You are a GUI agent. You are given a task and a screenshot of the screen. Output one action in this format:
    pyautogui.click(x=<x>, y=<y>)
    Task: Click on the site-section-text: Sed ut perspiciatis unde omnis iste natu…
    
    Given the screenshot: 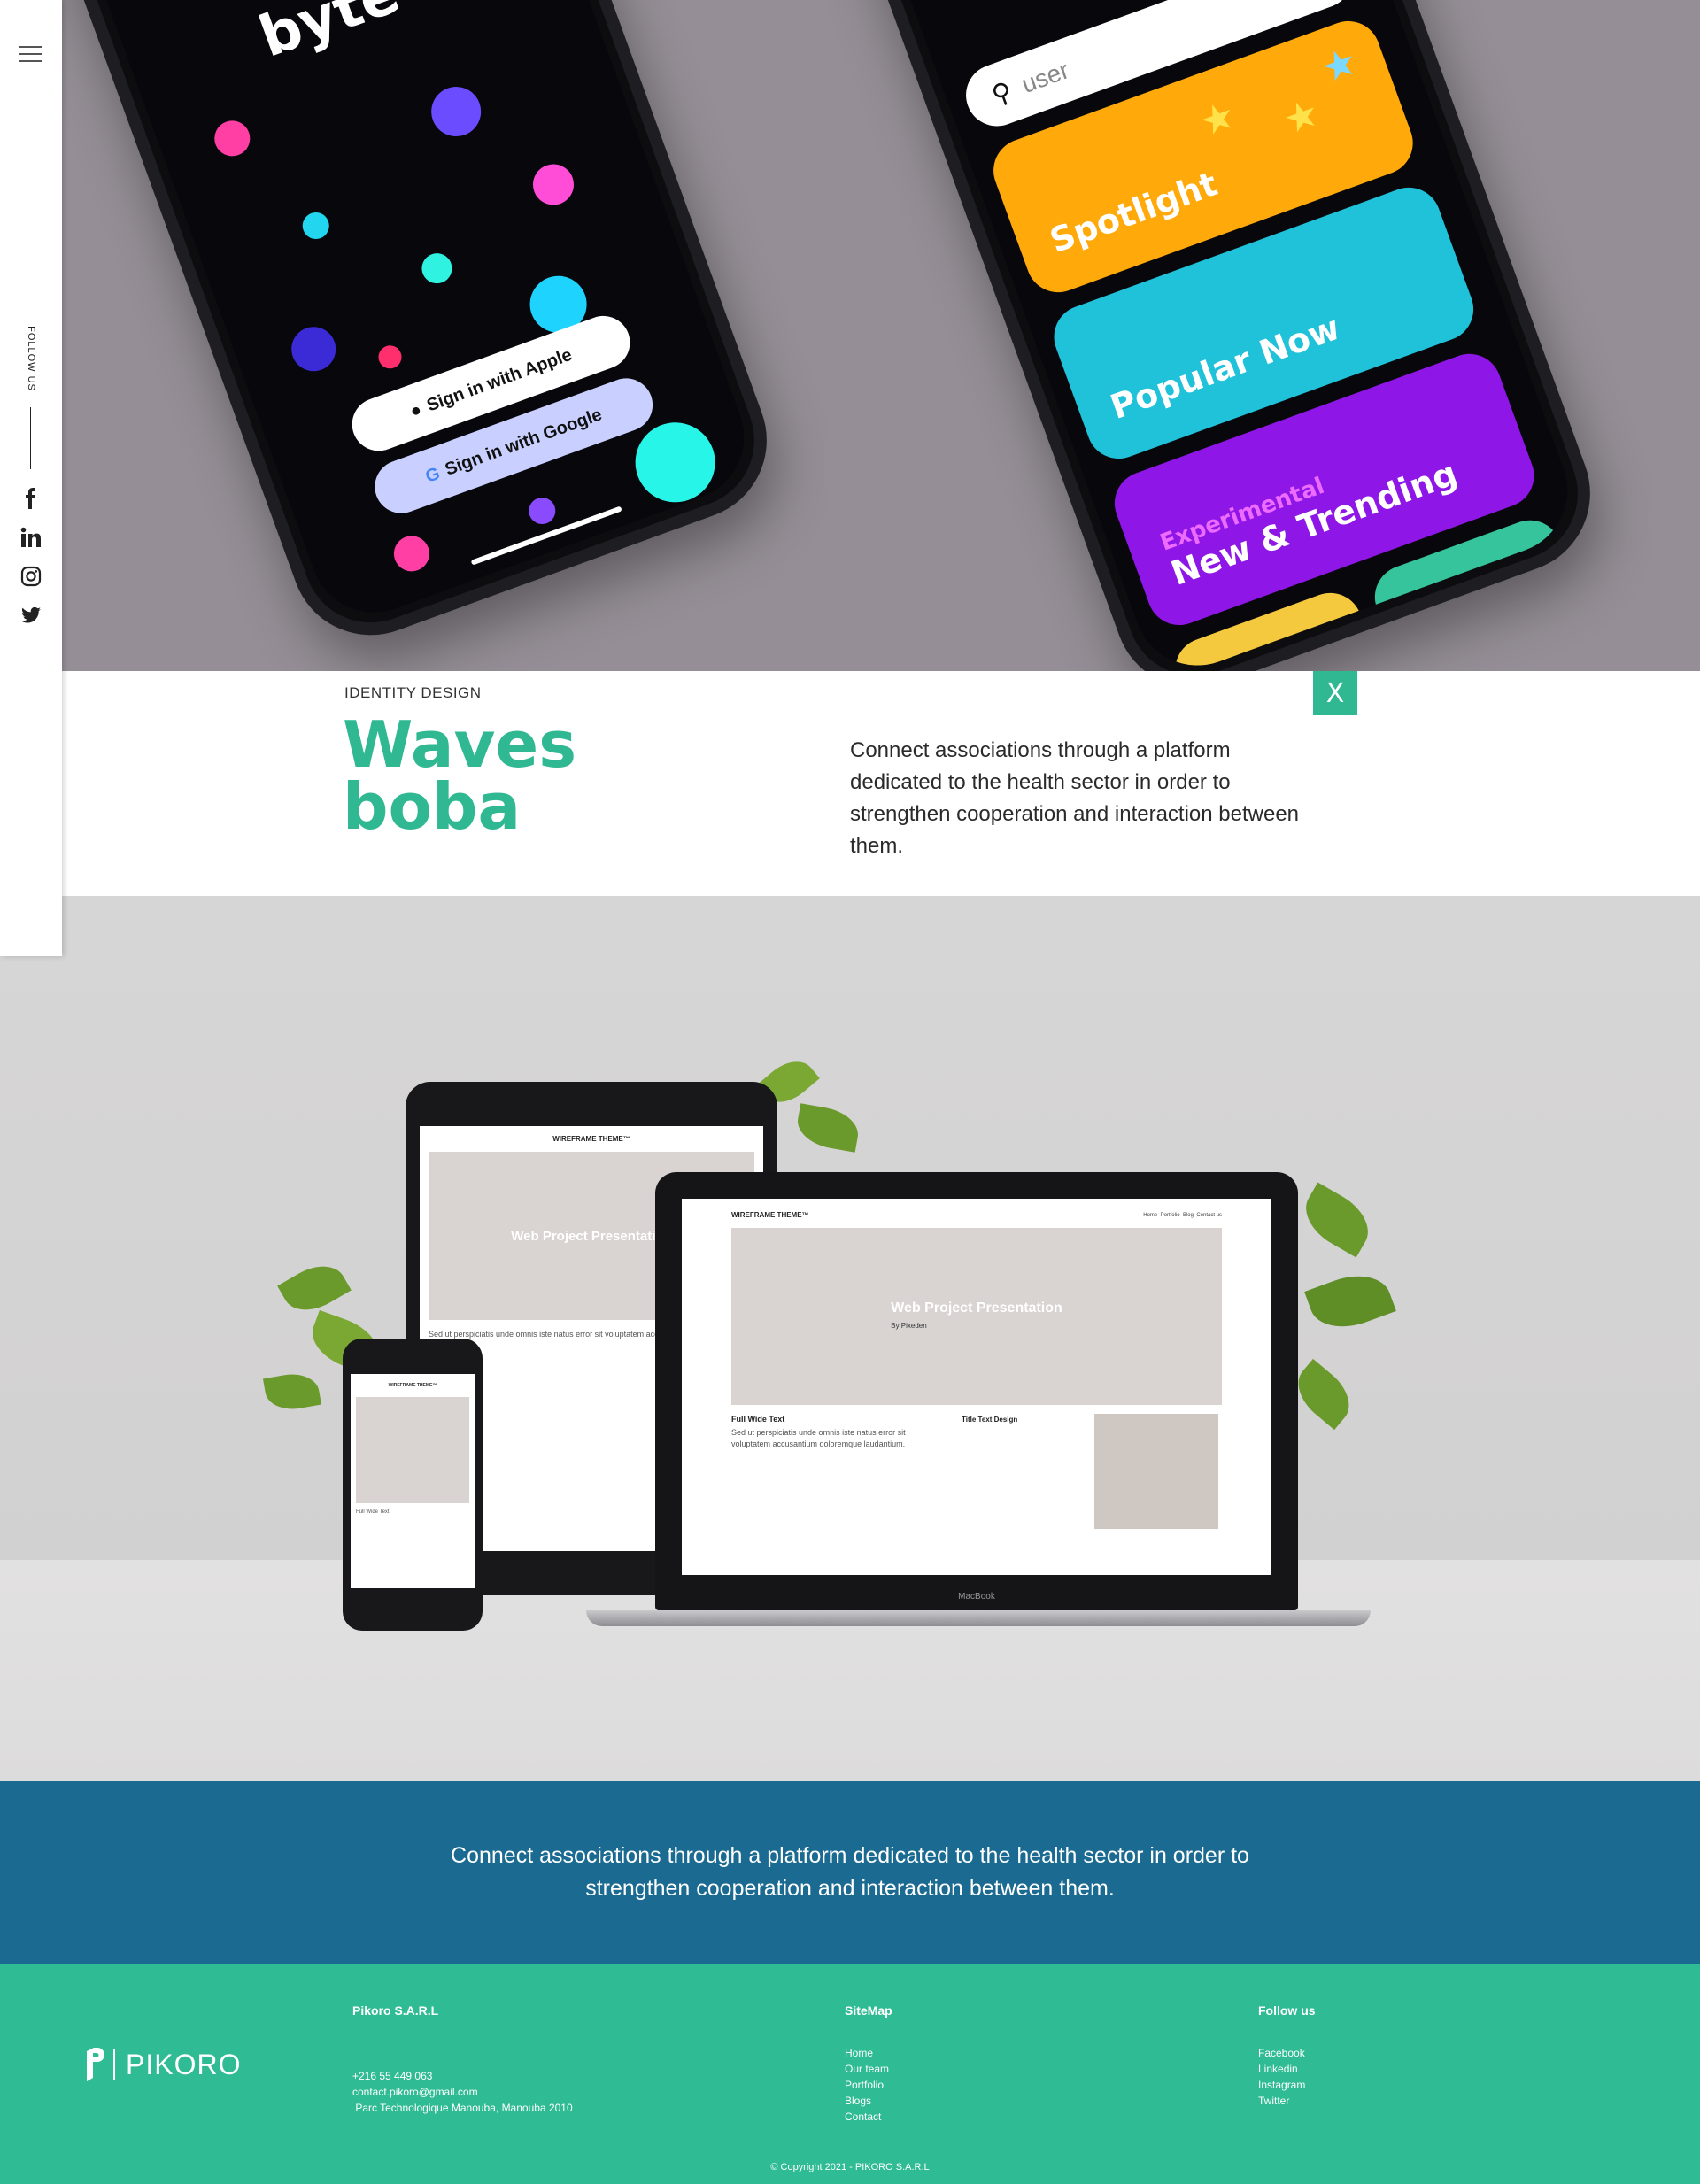 What is the action you would take?
    pyautogui.click(x=818, y=1438)
    